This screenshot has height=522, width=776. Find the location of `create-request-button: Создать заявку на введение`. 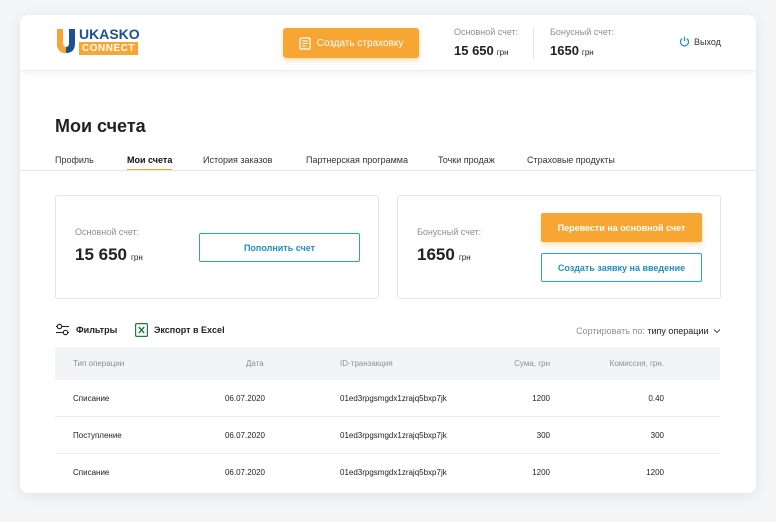

create-request-button: Создать заявку на введение is located at coordinates (621, 267).